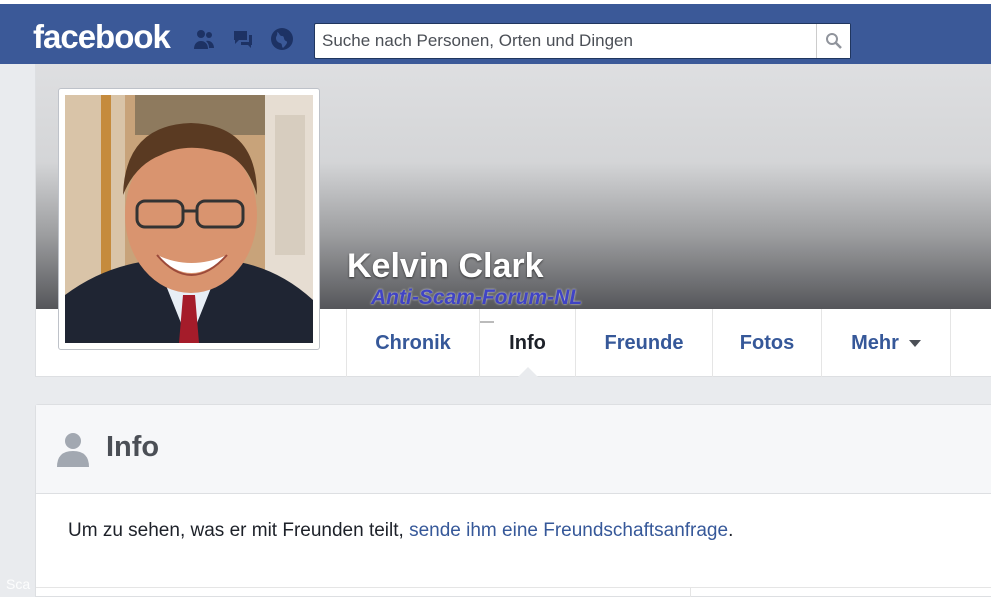 The image size is (991, 597). What do you see at coordinates (513, 449) in the screenshot?
I see `info-card-header: Info` at bounding box center [513, 449].